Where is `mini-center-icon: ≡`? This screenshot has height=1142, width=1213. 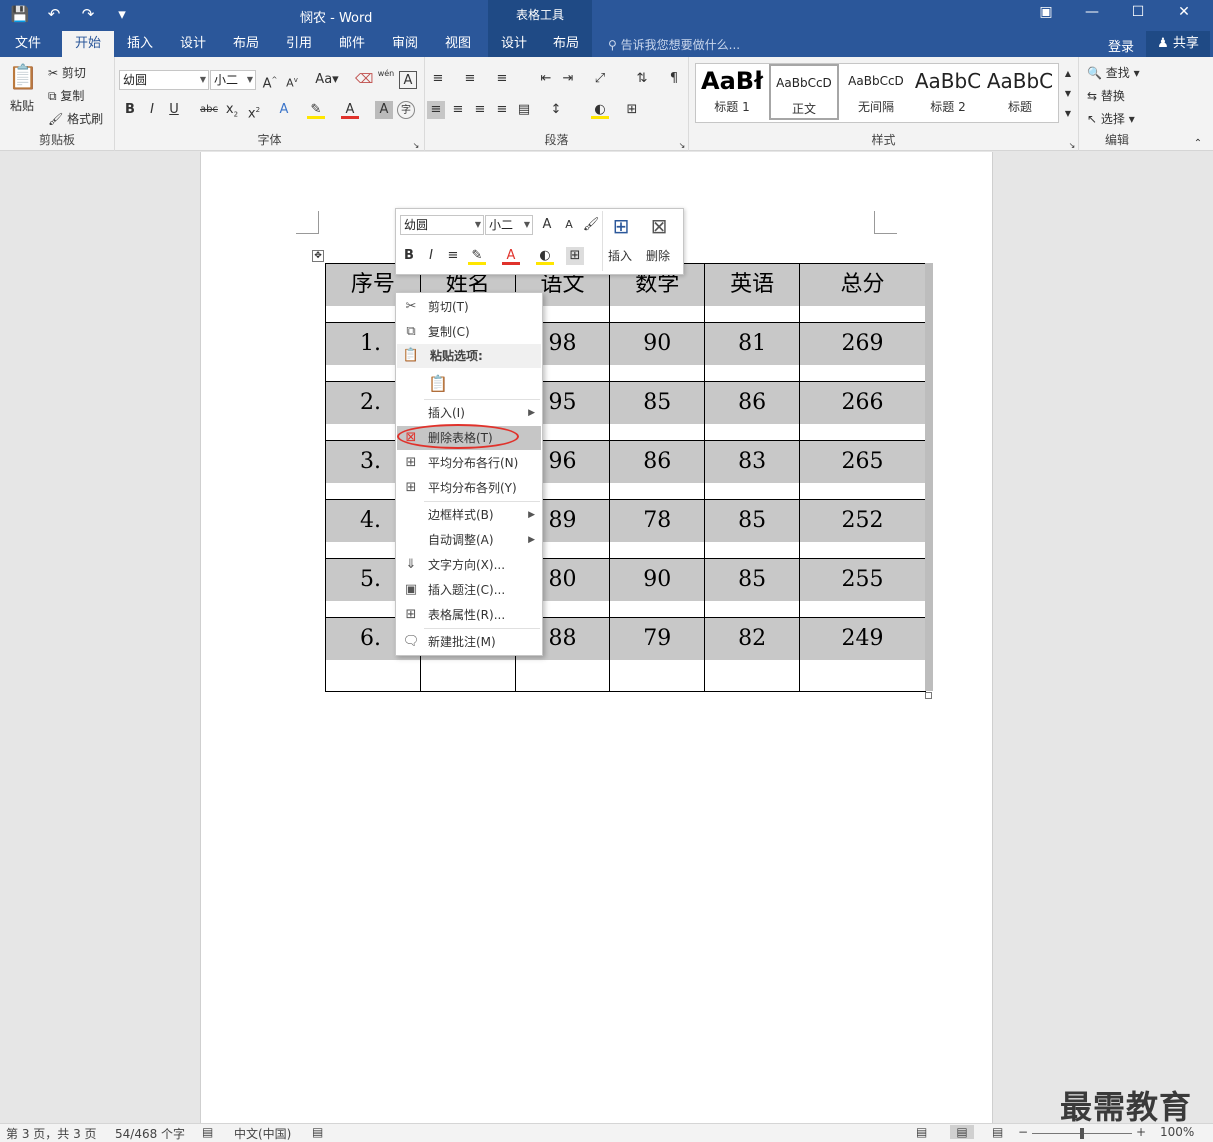 mini-center-icon: ≡ is located at coordinates (453, 256).